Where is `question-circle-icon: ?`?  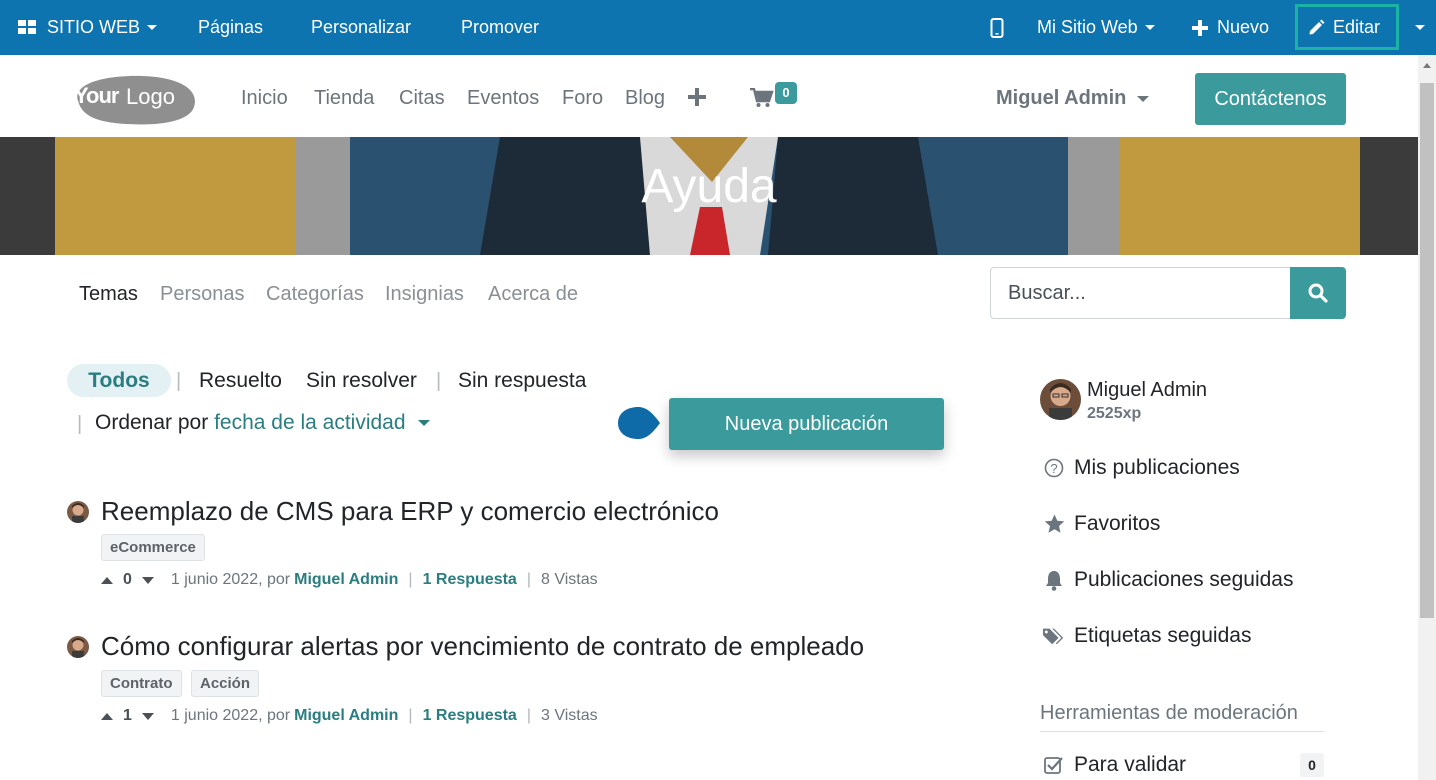
question-circle-icon: ? is located at coordinates (1054, 468).